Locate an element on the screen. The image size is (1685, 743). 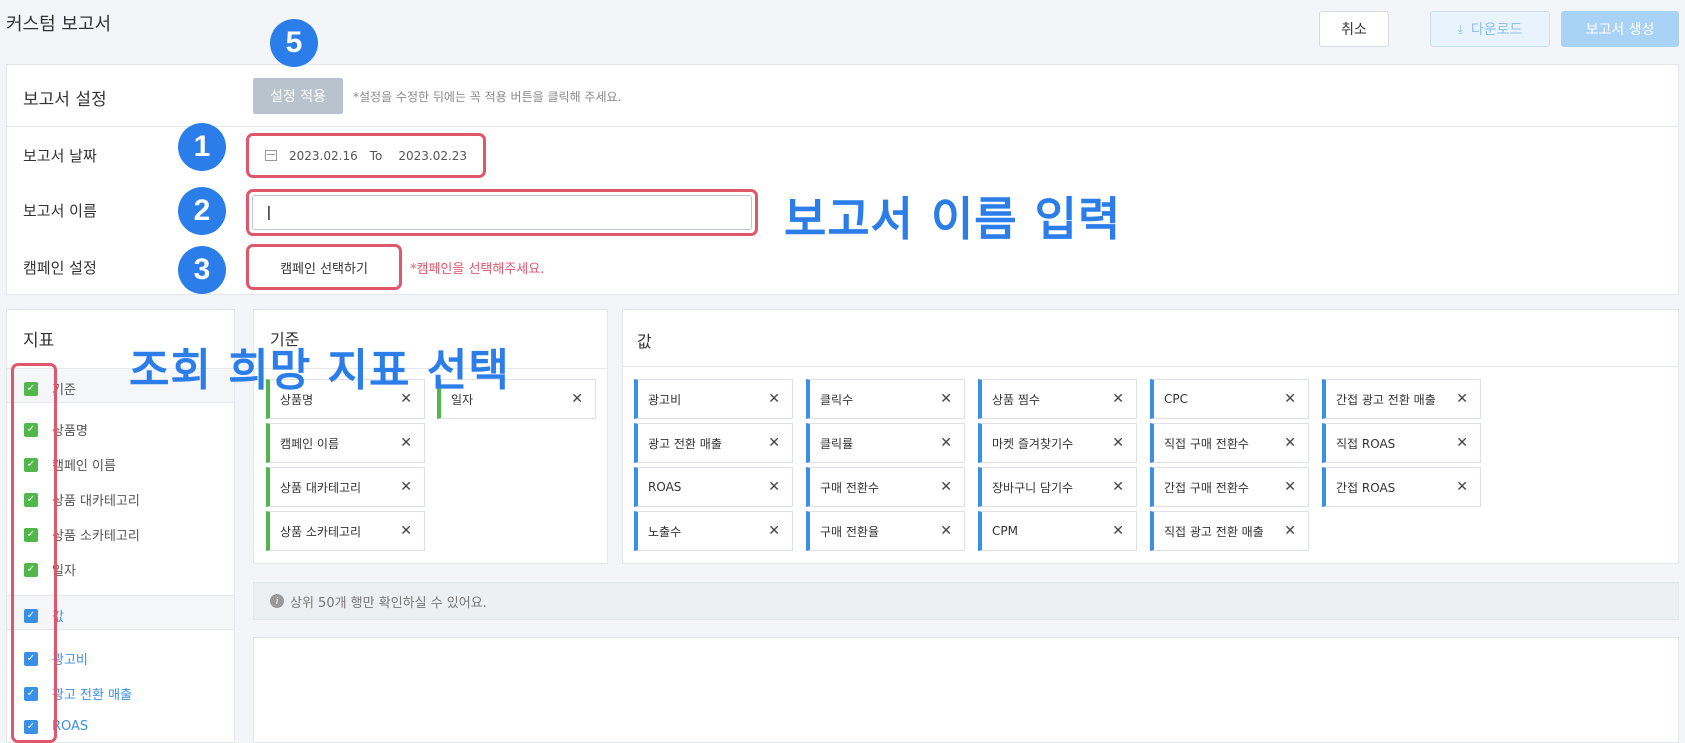
page-title: 커스텀 보고서 is located at coordinates (59, 24).